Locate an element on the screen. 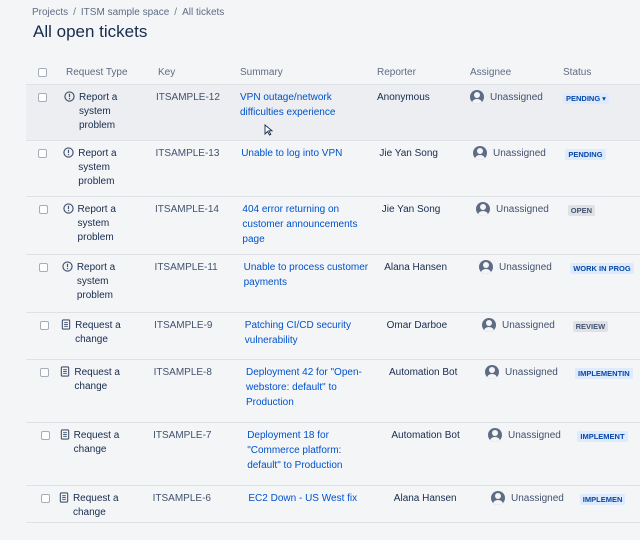 The width and height of the screenshot is (640, 540). status-badge: WORK IN PROG is located at coordinates (602, 268).